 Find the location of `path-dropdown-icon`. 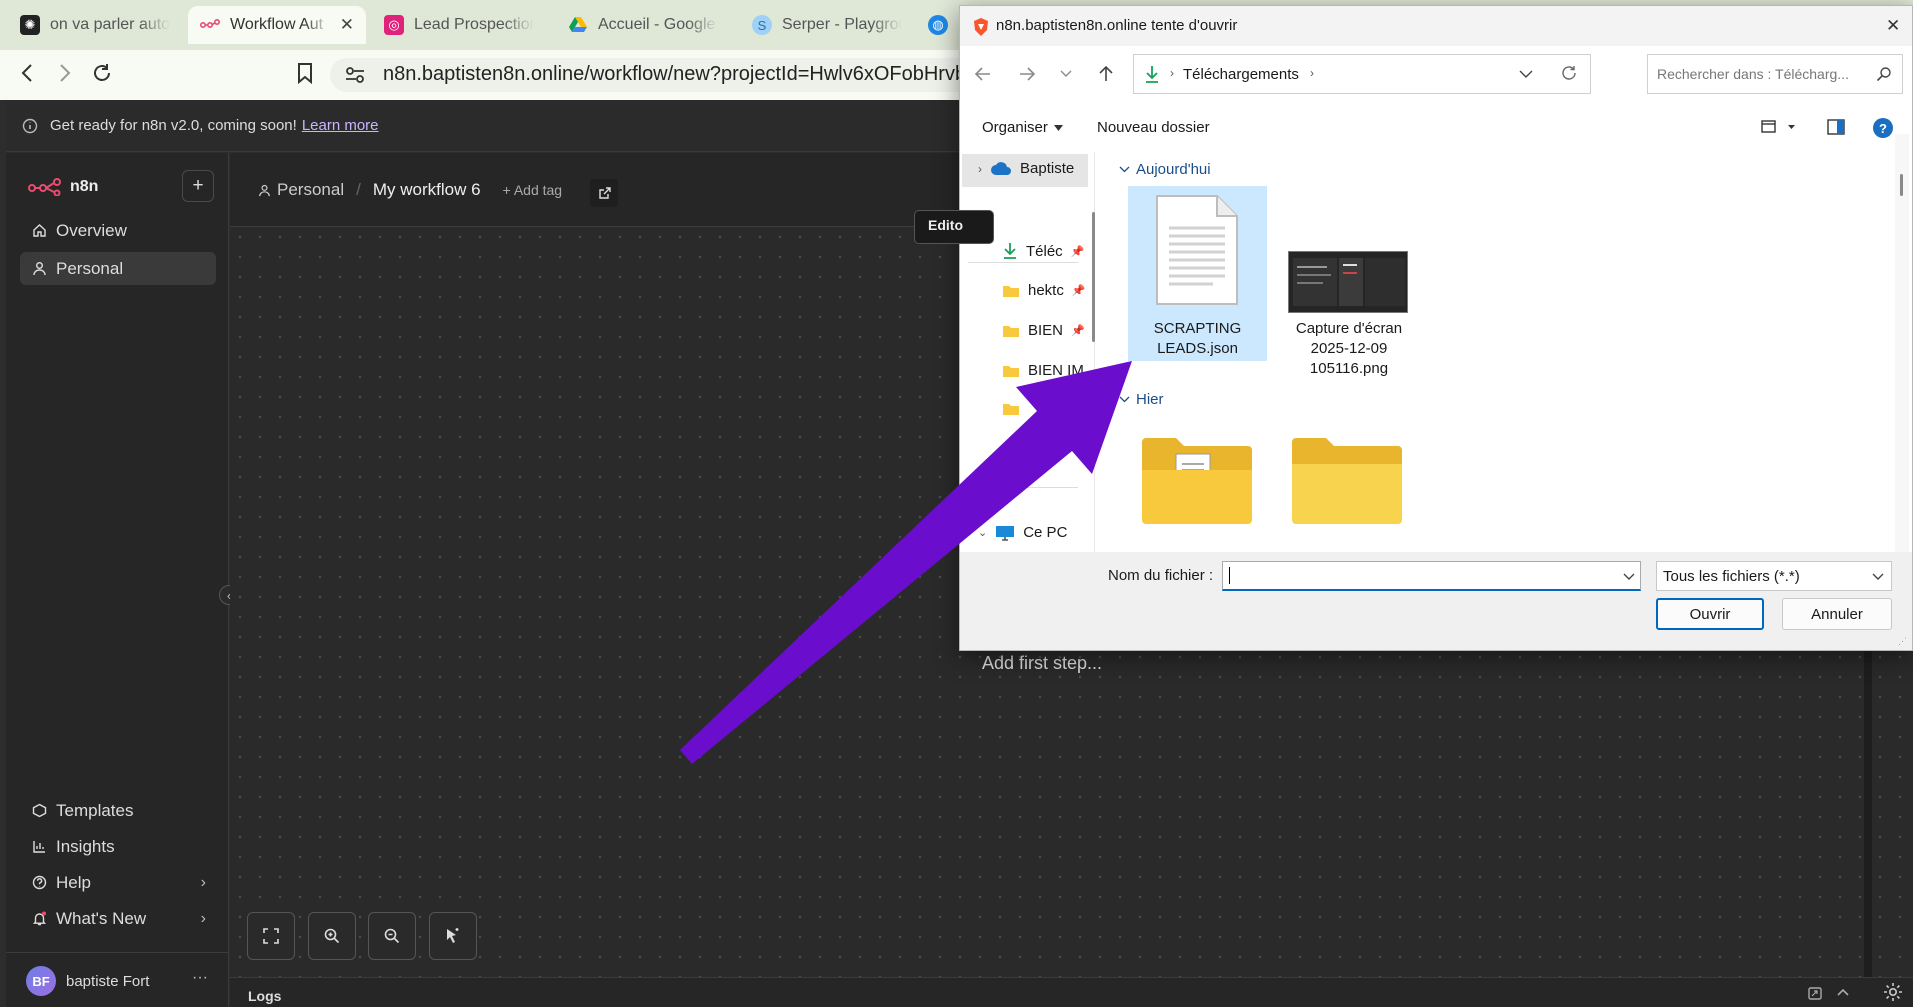

path-dropdown-icon is located at coordinates (1526, 74).